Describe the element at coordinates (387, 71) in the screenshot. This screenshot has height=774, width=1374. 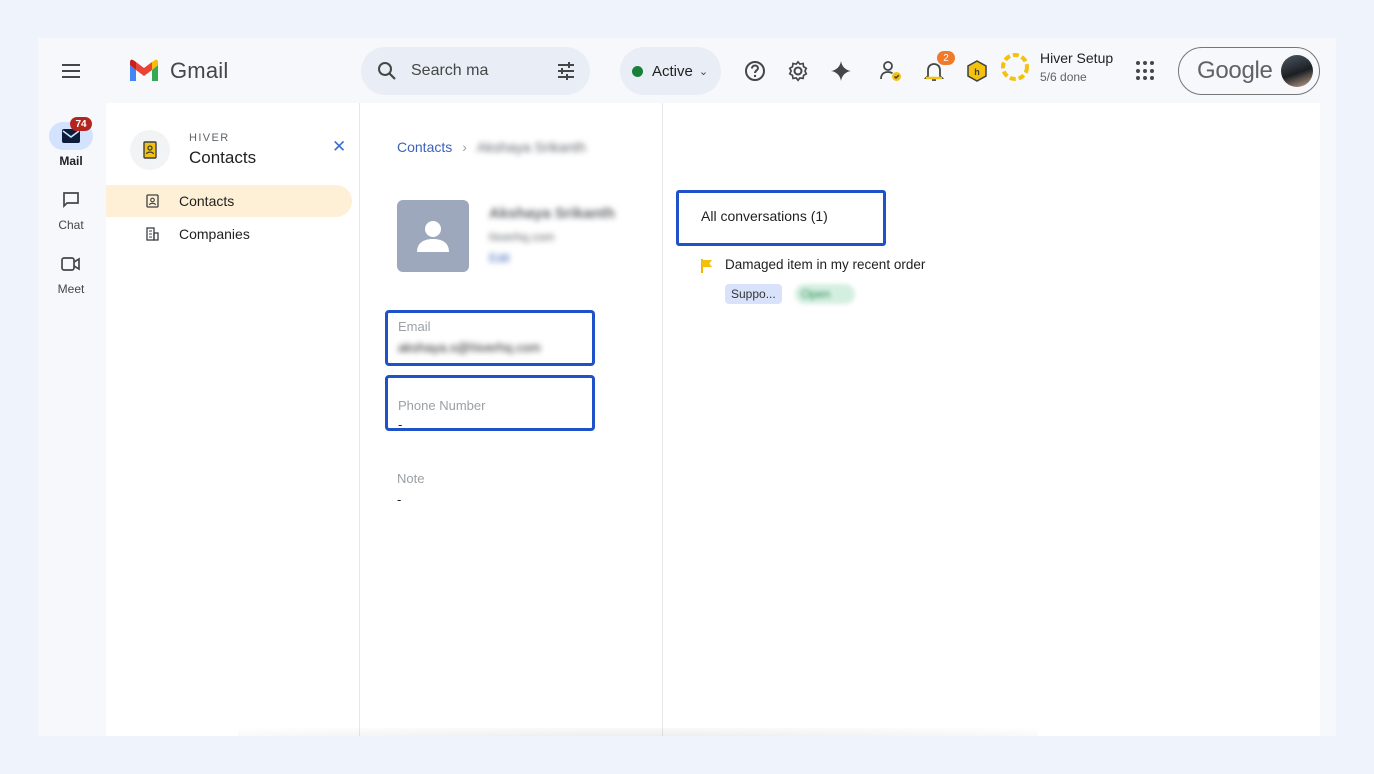
I see `search-icon` at that location.